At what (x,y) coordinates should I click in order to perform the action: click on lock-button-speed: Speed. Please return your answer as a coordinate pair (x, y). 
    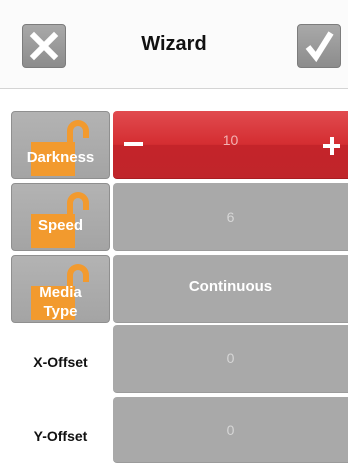
    Looking at the image, I should click on (60, 217).